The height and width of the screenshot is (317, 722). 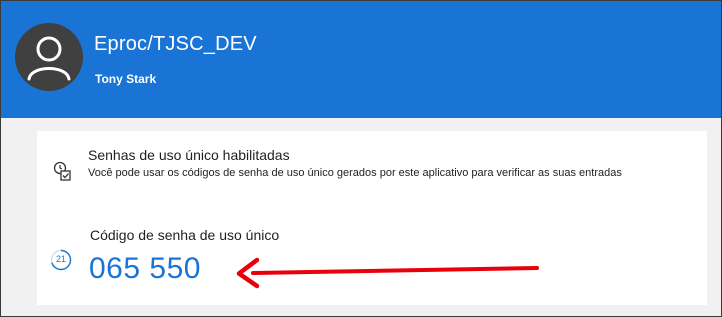 I want to click on timer-seconds: 21, so click(x=60, y=259).